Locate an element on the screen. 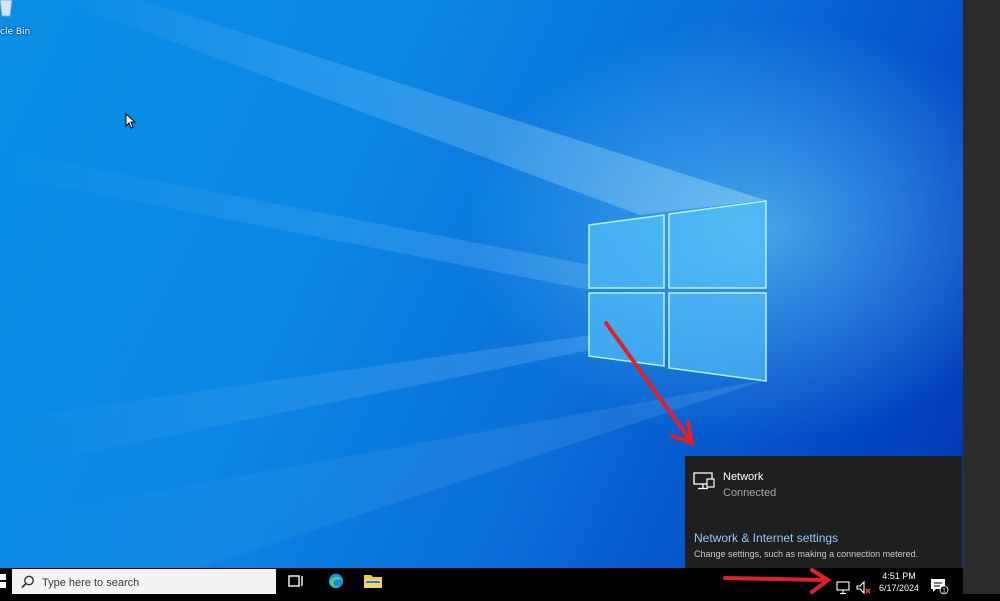 The height and width of the screenshot is (601, 1000). search-icon is located at coordinates (27, 582).